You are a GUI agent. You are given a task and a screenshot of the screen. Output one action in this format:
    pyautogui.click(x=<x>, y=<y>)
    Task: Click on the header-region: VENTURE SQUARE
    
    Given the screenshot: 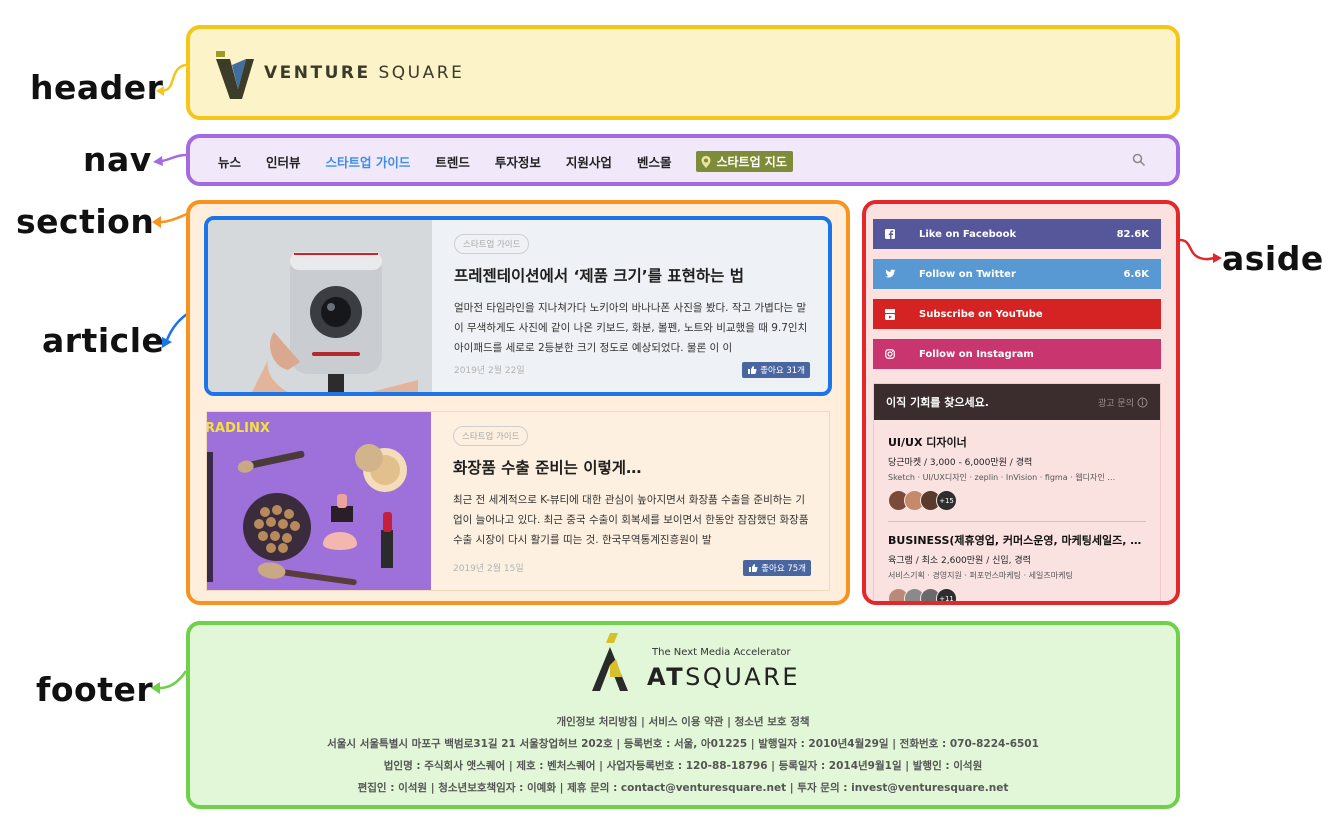 What is the action you would take?
    pyautogui.click(x=683, y=72)
    